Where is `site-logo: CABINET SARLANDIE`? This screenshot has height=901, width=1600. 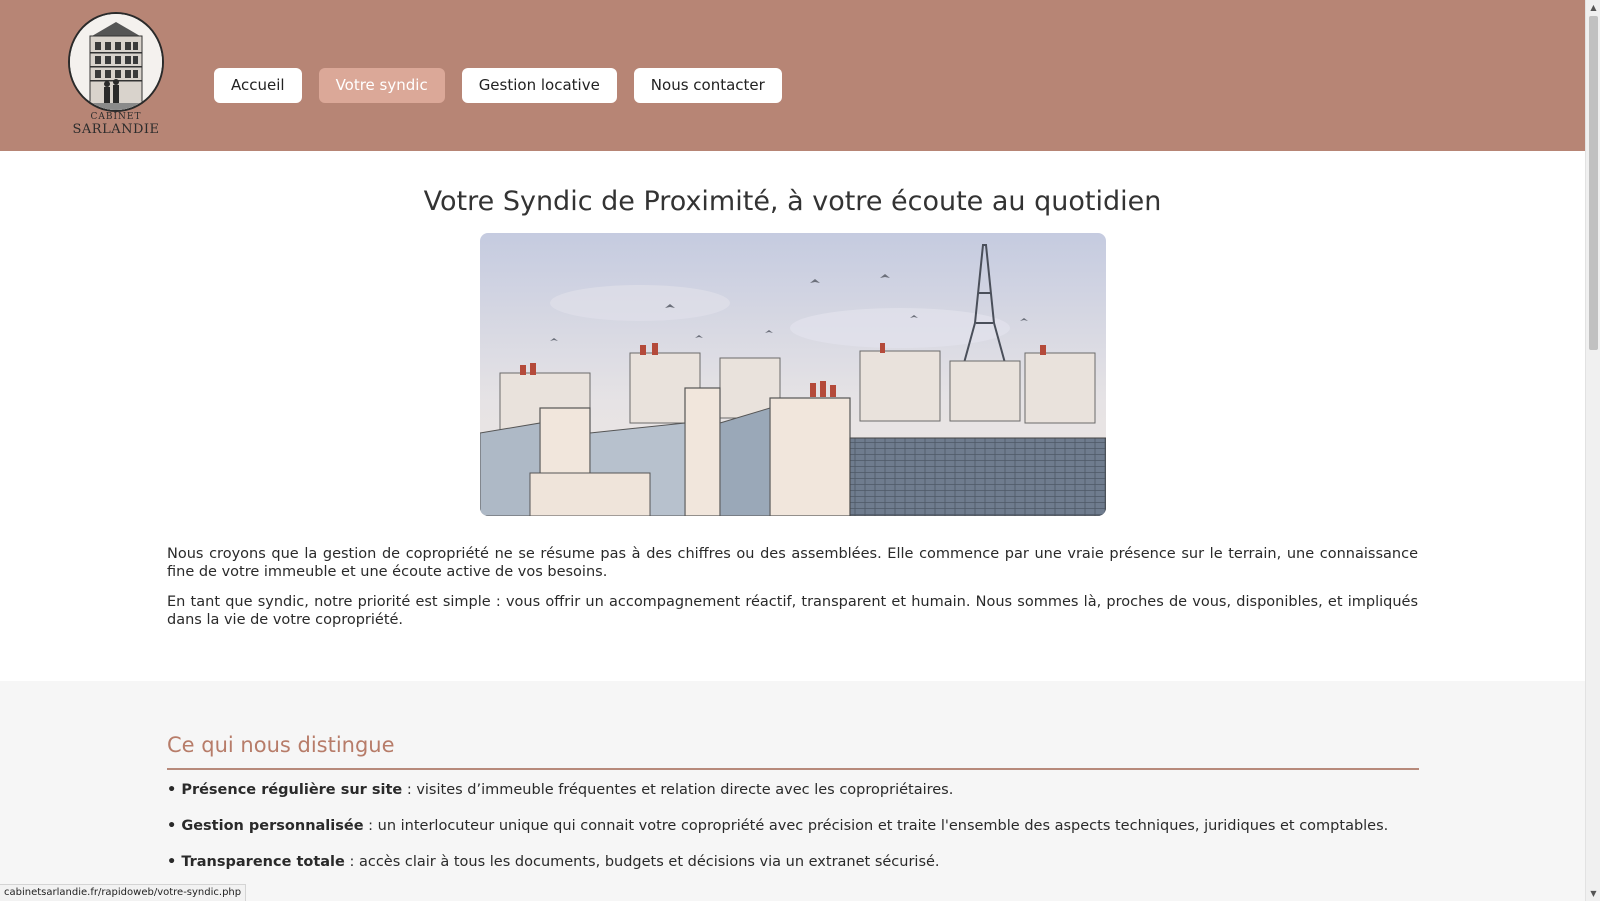
site-logo: CABINET SARLANDIE is located at coordinates (116, 76).